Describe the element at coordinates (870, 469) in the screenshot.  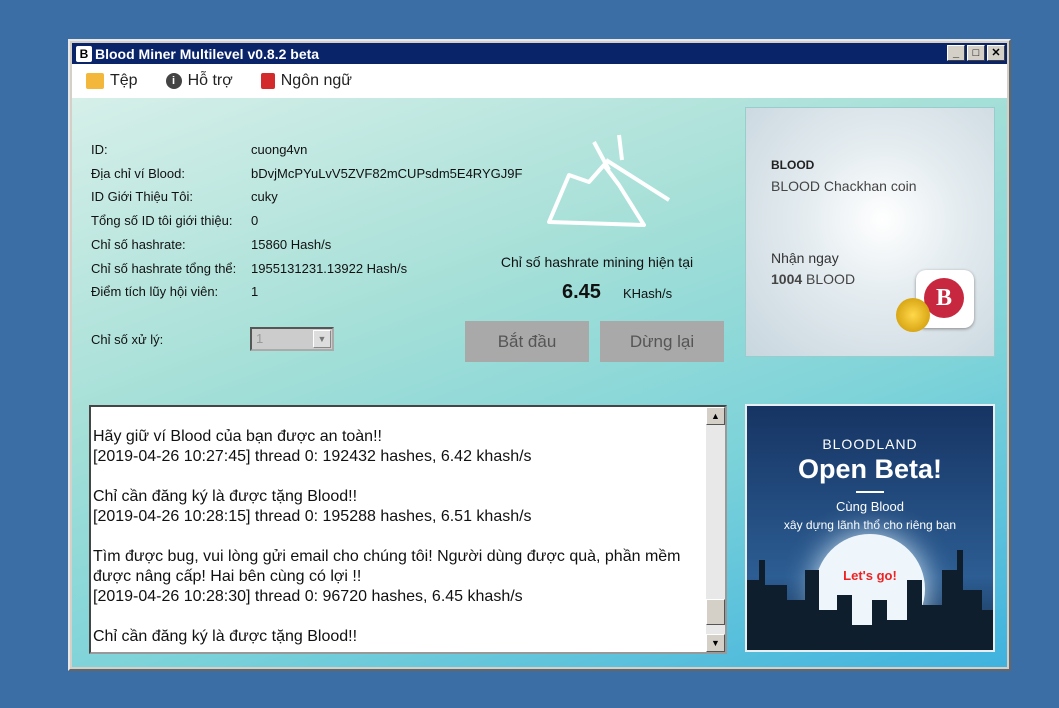
I see `ad2-headline: Open Beta!` at that location.